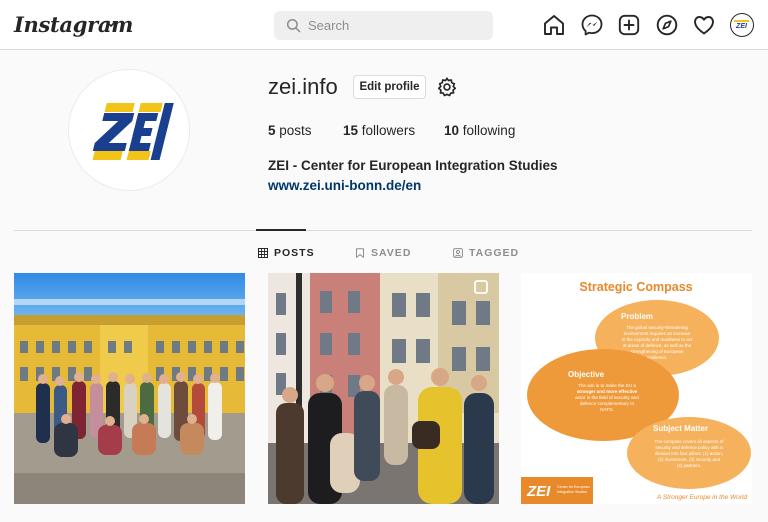 The width and height of the screenshot is (768, 522). I want to click on followers-count: 15, so click(351, 130).